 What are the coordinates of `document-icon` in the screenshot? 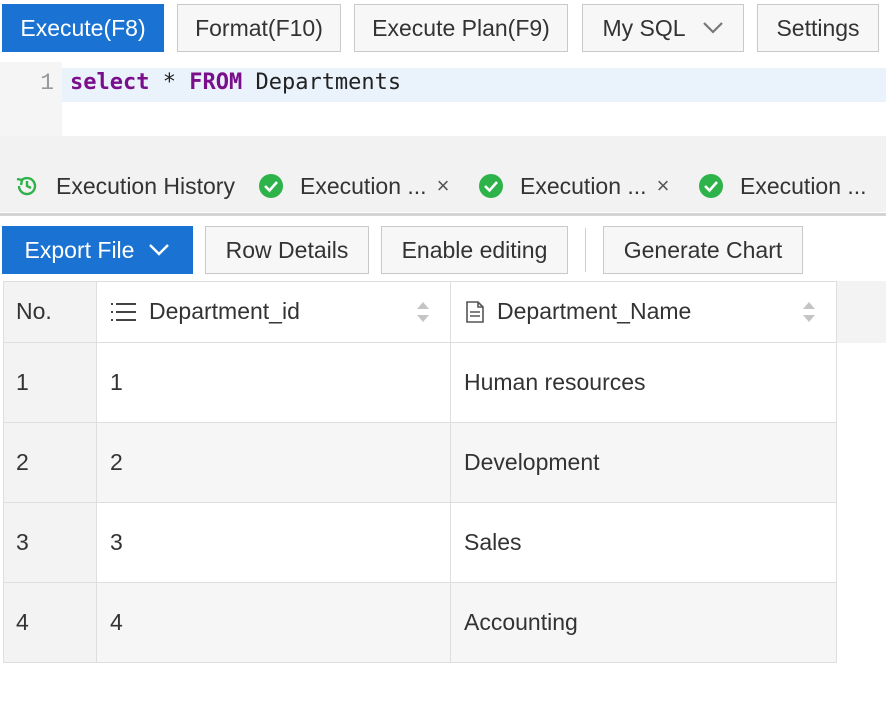 It's located at (475, 311).